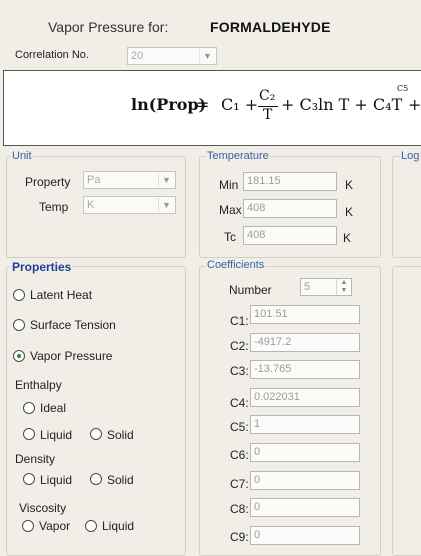 This screenshot has height=556, width=421. What do you see at coordinates (349, 212) in the screenshot?
I see `temp-max-unit: K` at bounding box center [349, 212].